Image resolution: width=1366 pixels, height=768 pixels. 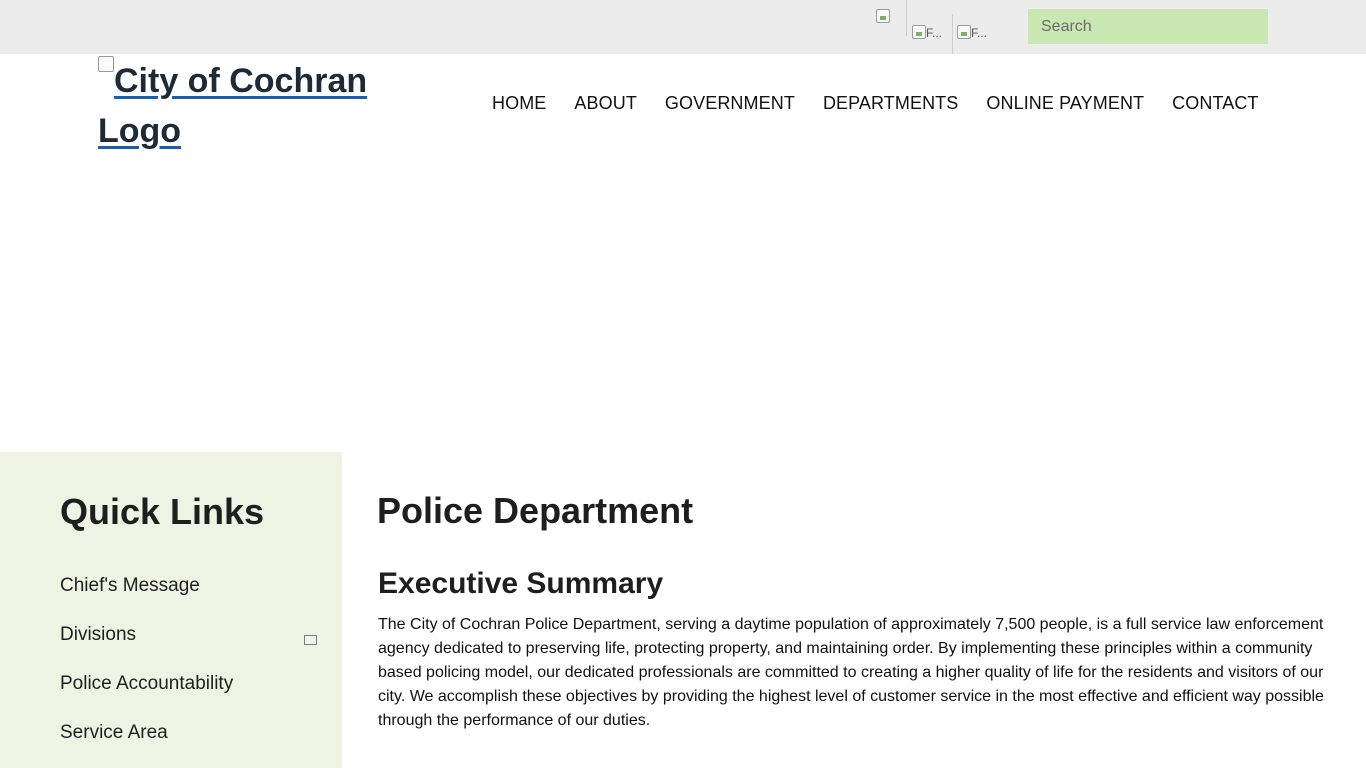 What do you see at coordinates (519, 103) in the screenshot?
I see `nav-home: HOME` at bounding box center [519, 103].